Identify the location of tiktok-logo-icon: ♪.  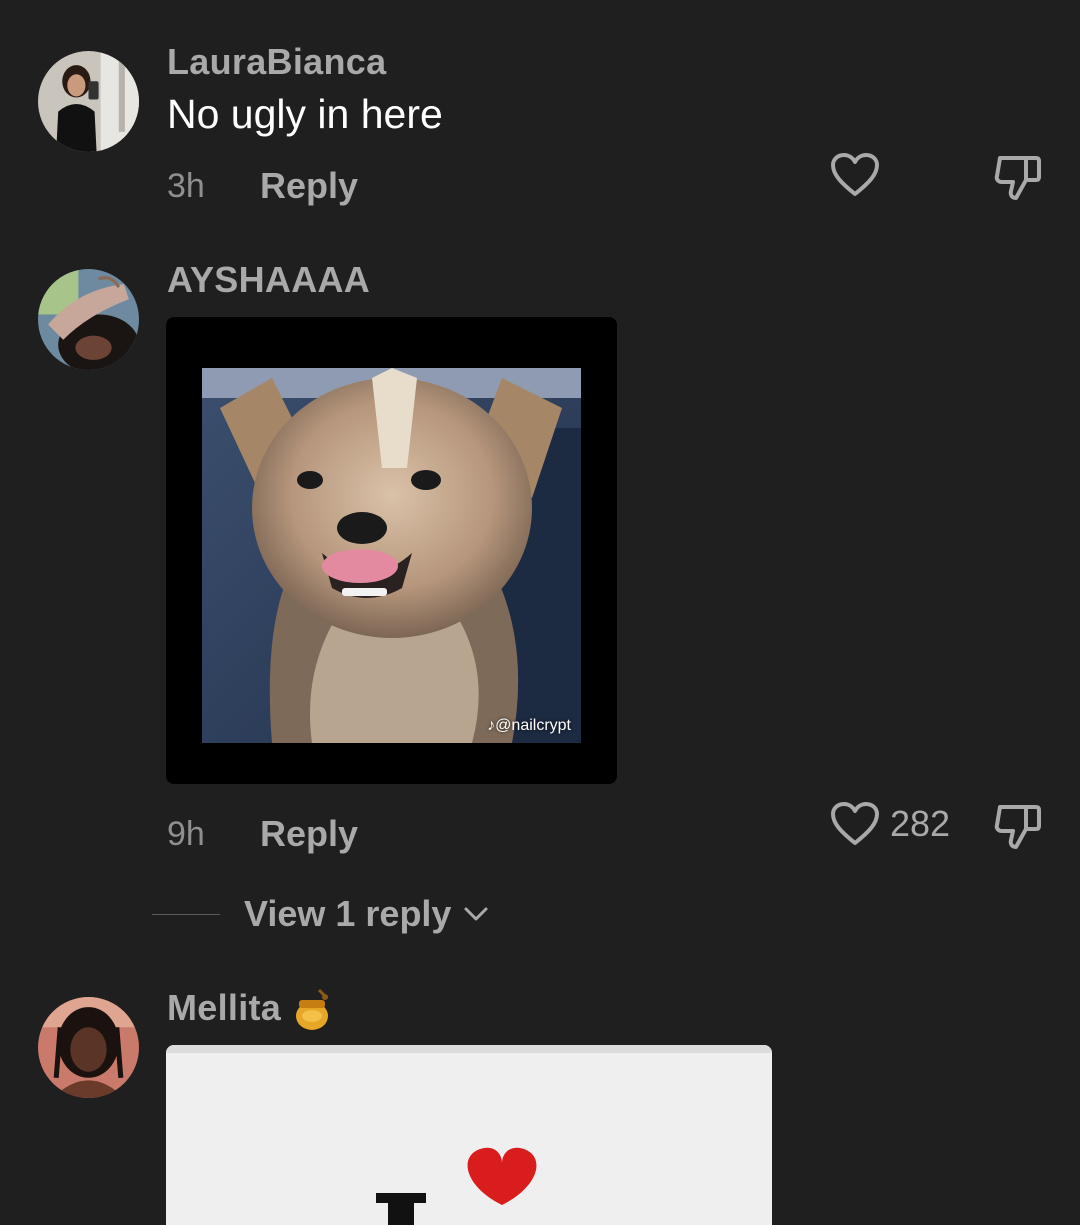
(491, 725).